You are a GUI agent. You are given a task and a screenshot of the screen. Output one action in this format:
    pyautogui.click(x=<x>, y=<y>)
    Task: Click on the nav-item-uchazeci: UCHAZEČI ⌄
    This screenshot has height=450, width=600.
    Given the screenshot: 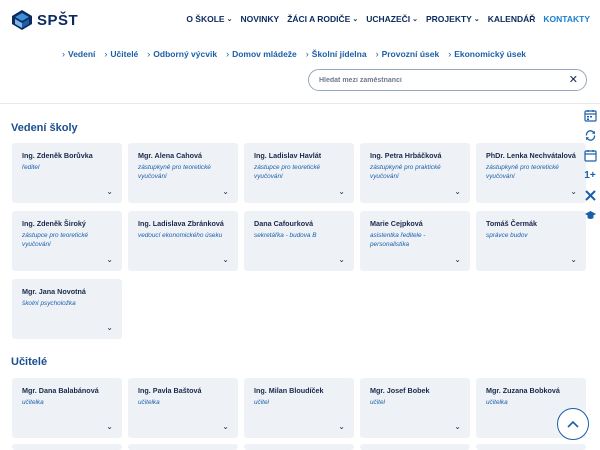 What is the action you would take?
    pyautogui.click(x=392, y=19)
    